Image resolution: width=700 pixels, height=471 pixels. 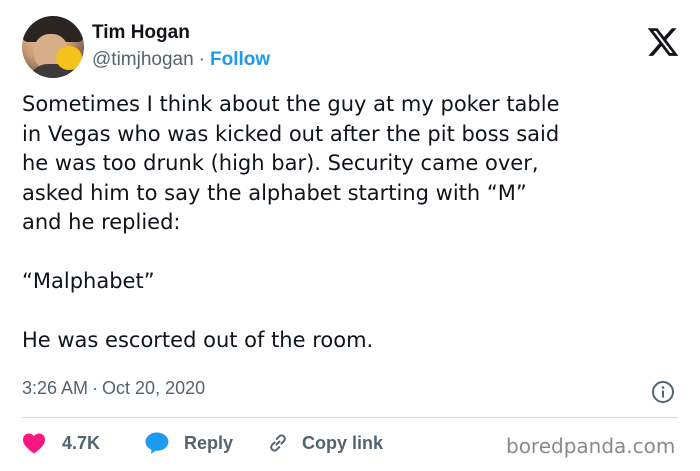 What do you see at coordinates (69, 58) in the screenshot?
I see `avatar-mask` at bounding box center [69, 58].